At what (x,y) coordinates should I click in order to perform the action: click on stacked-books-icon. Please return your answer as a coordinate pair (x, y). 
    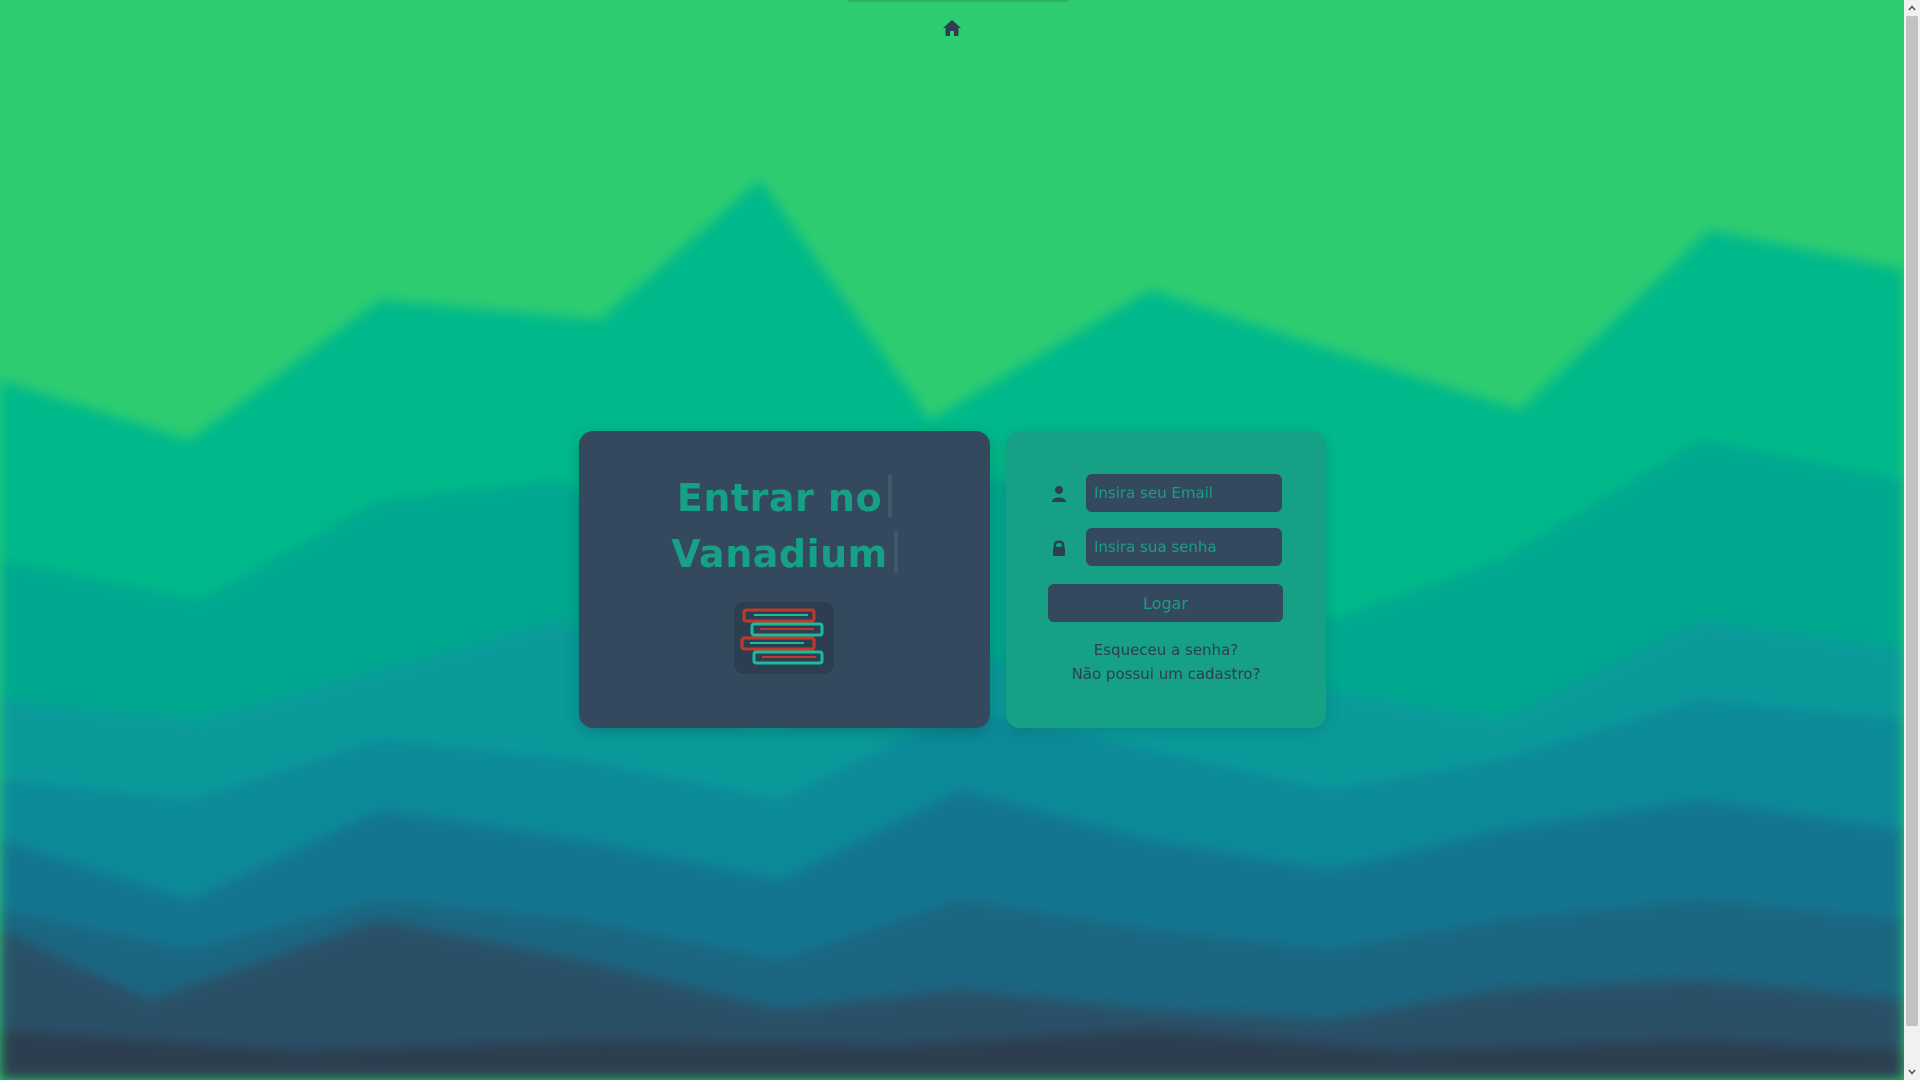
    Looking at the image, I should click on (782, 636).